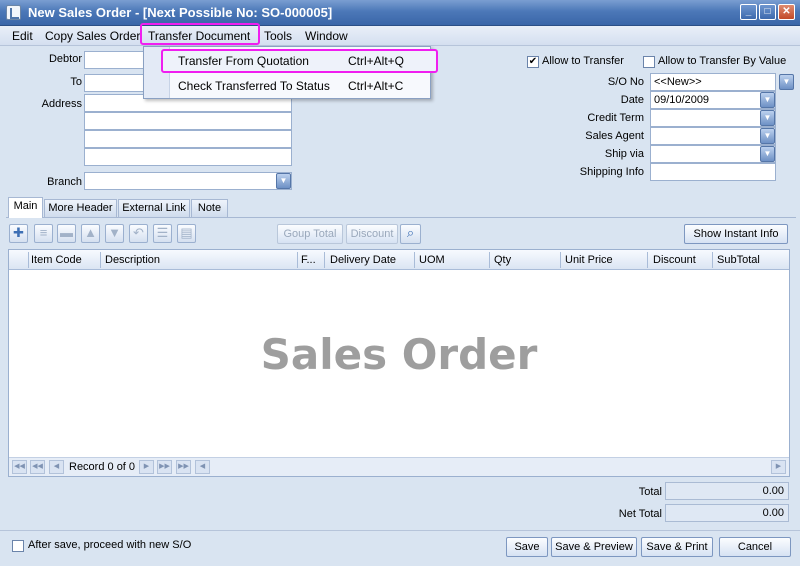  Describe the element at coordinates (162, 233) in the screenshot. I see `subtotal-icon: ☰` at that location.